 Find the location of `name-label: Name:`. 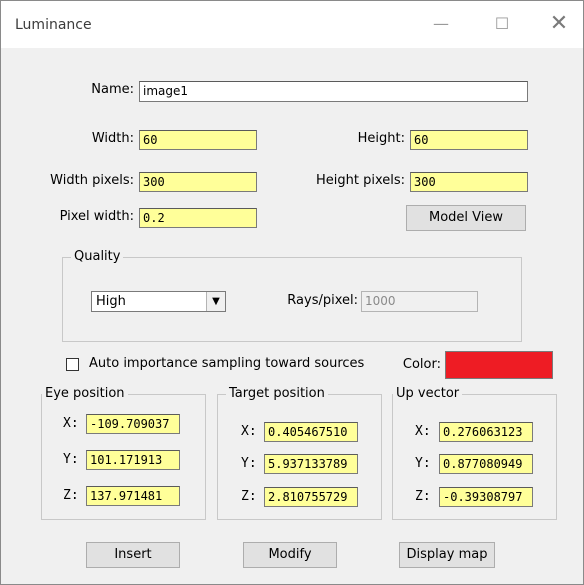

name-label: Name: is located at coordinates (112, 89).